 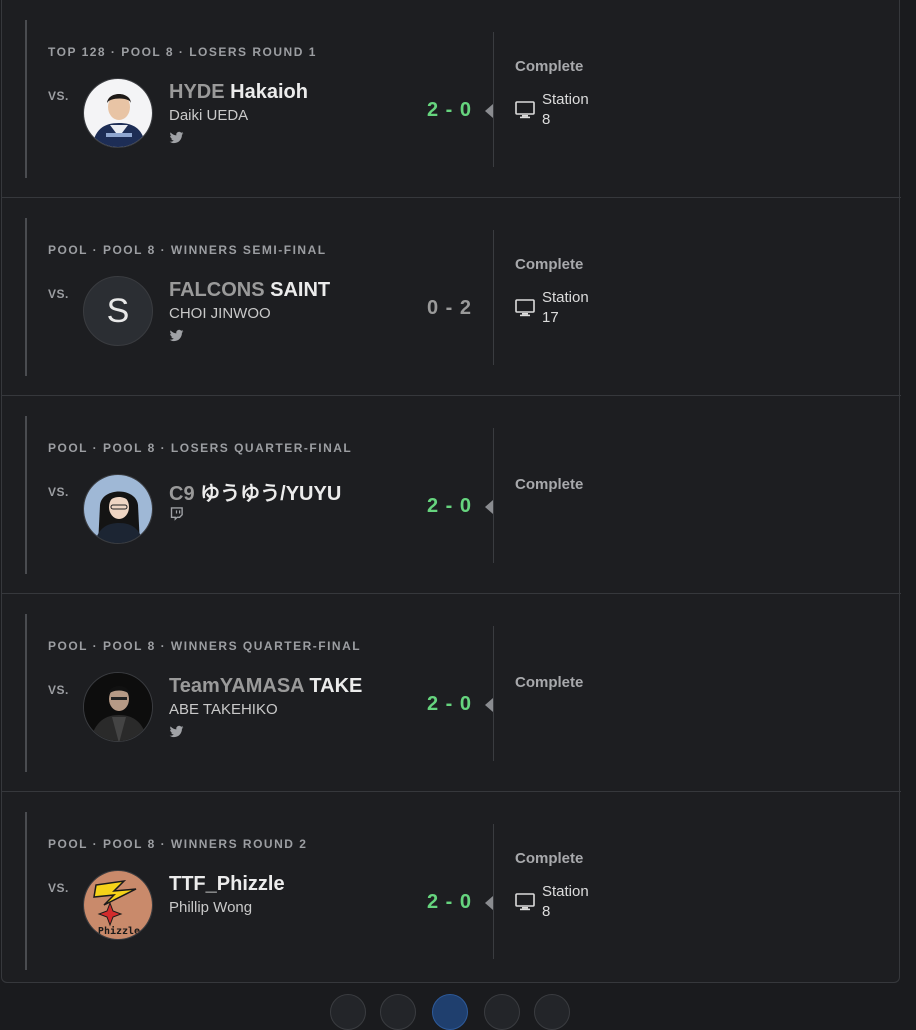 What do you see at coordinates (220, 313) in the screenshot?
I see `real-name: CHOI JINWOO` at bounding box center [220, 313].